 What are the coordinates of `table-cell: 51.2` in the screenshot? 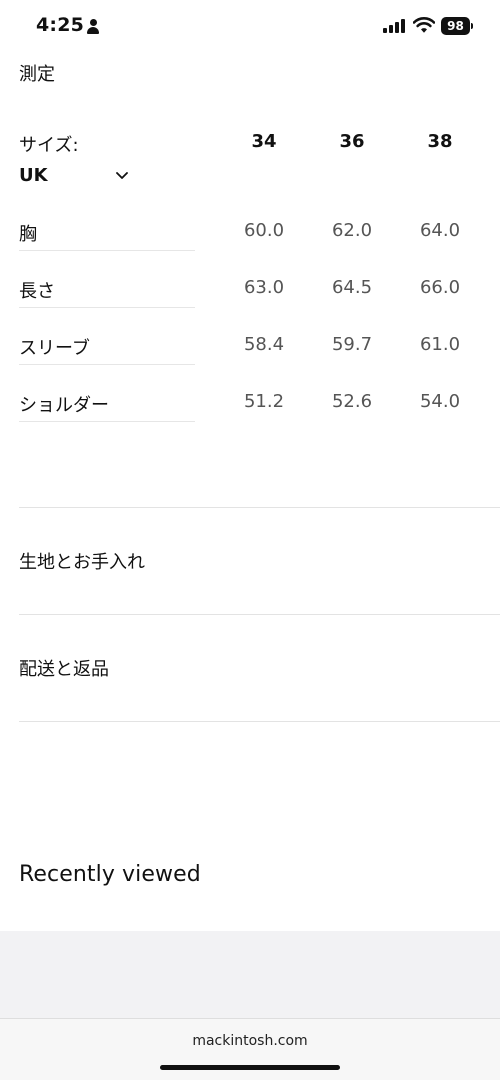 It's located at (264, 401).